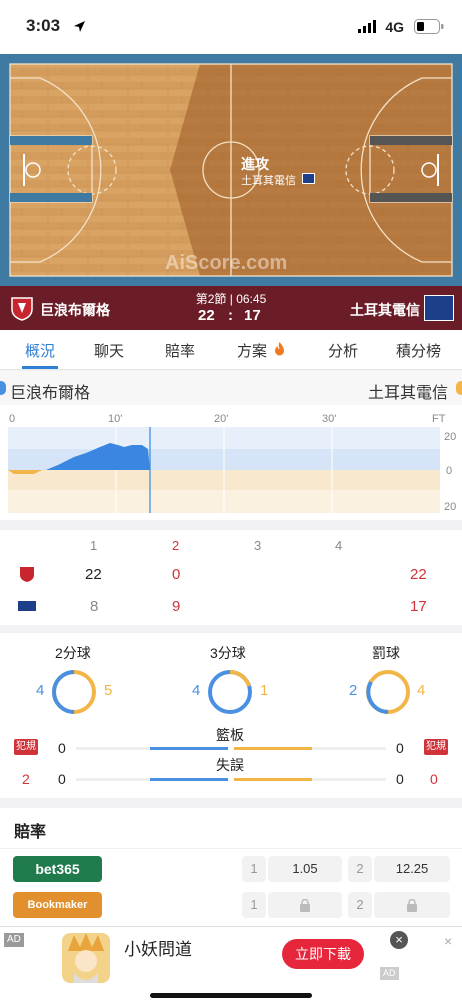 This screenshot has width=462, height=1000. What do you see at coordinates (231, 995) in the screenshot?
I see `home-indicator` at bounding box center [231, 995].